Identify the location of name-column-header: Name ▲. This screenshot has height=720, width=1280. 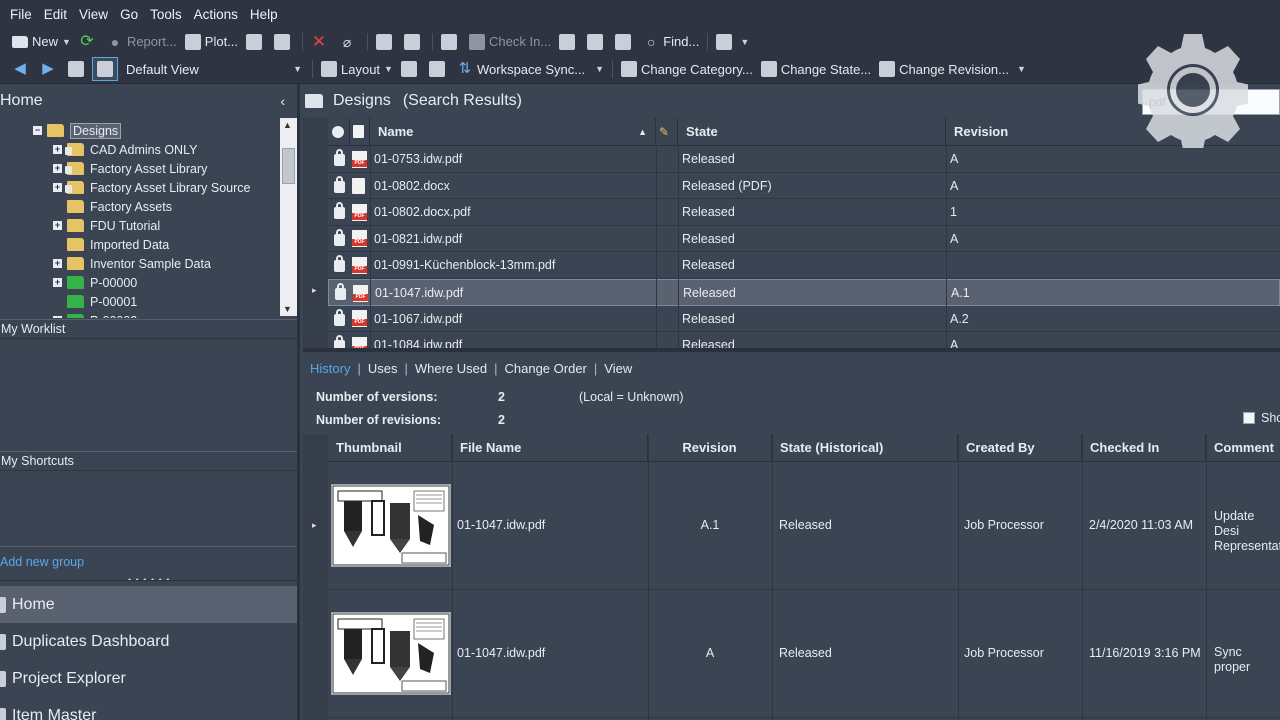
(513, 132).